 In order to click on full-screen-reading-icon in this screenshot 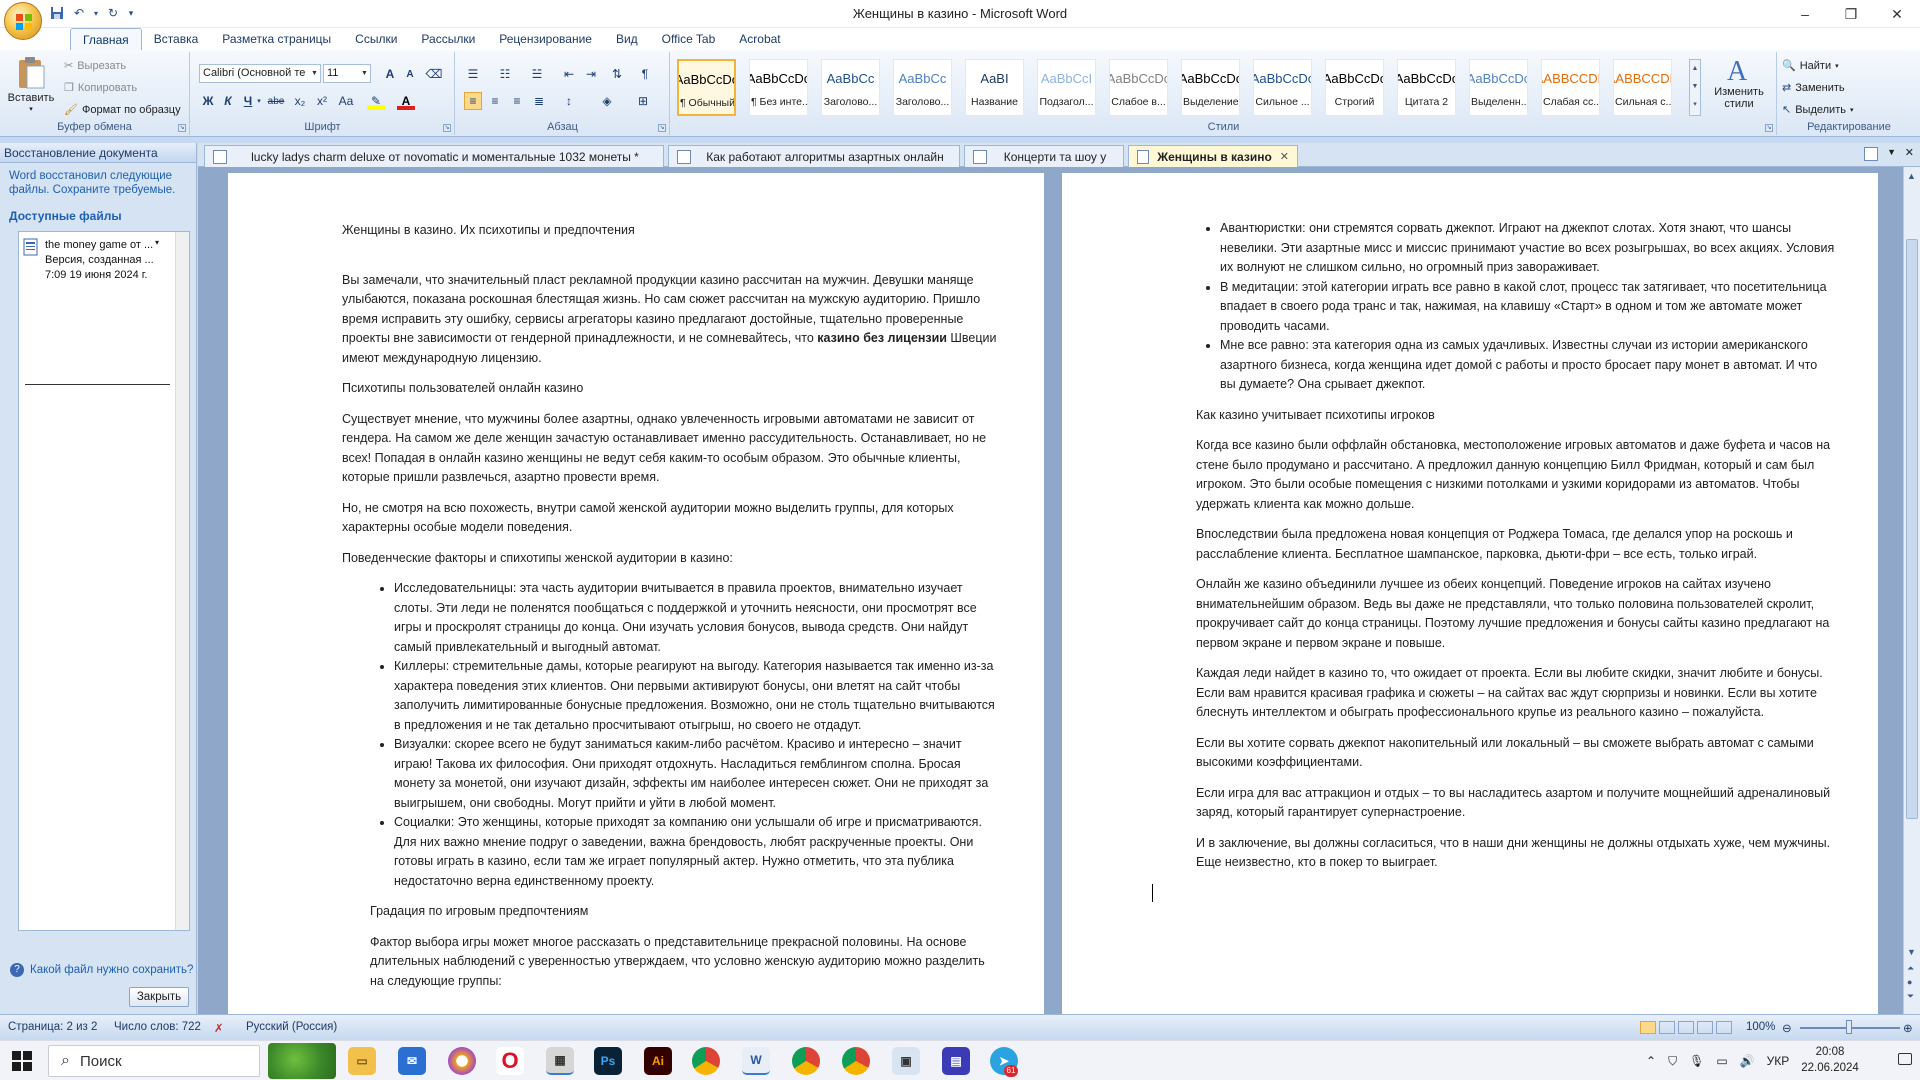, I will do `click(1667, 1027)`.